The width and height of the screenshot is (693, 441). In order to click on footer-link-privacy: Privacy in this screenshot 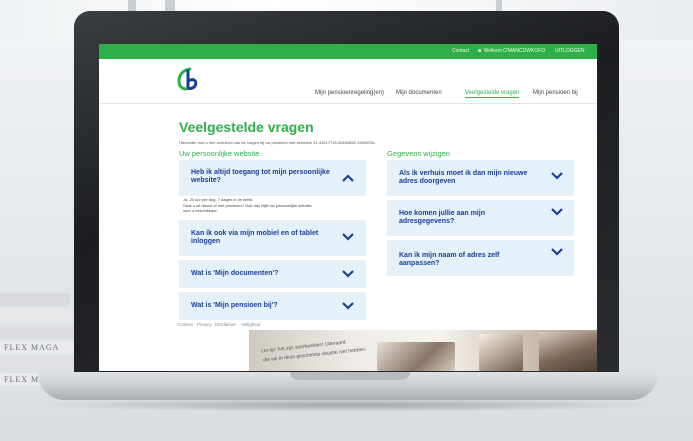, I will do `click(204, 324)`.